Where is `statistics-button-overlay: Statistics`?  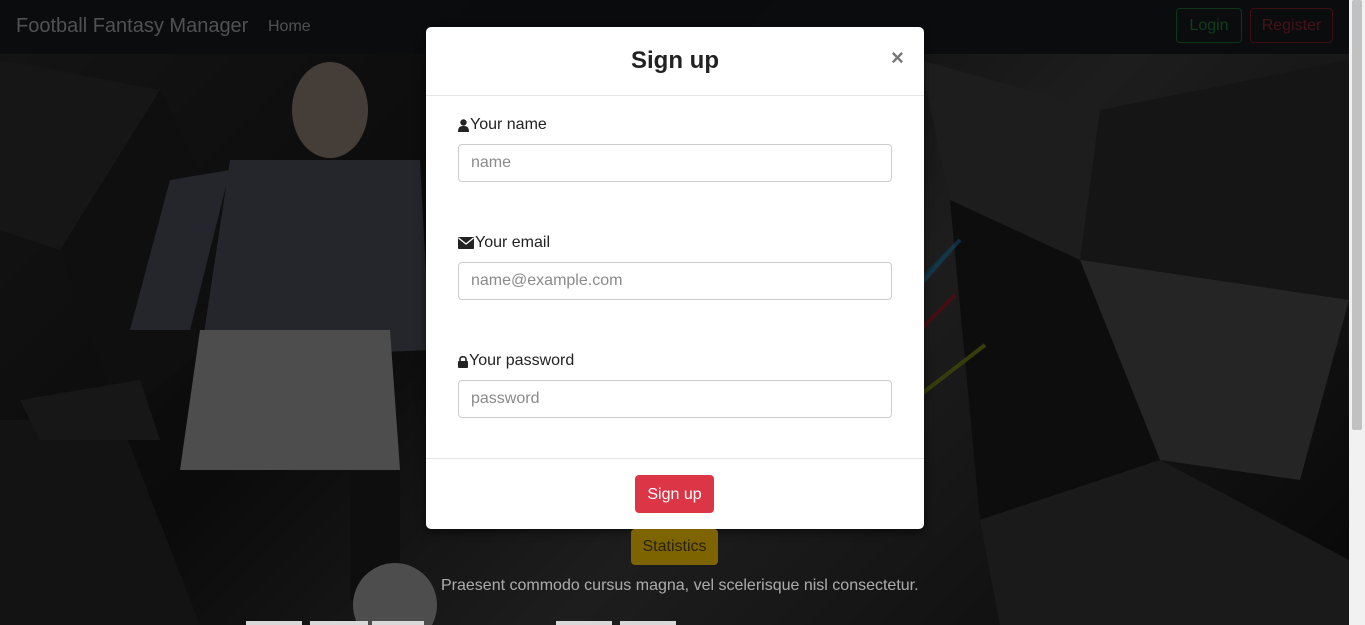 statistics-button-overlay: Statistics is located at coordinates (674, 547).